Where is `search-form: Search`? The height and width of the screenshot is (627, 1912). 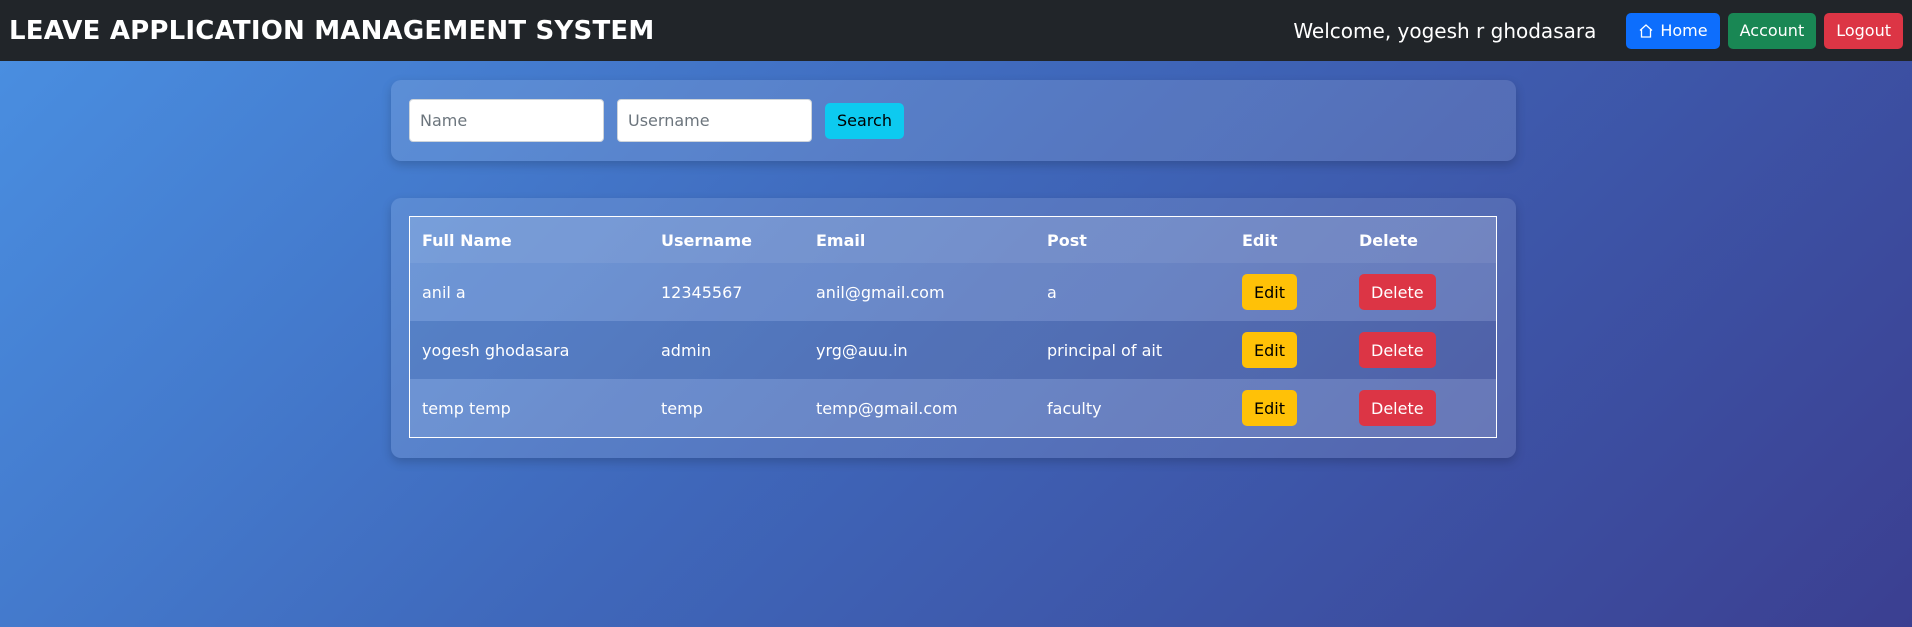 search-form: Search is located at coordinates (953, 120).